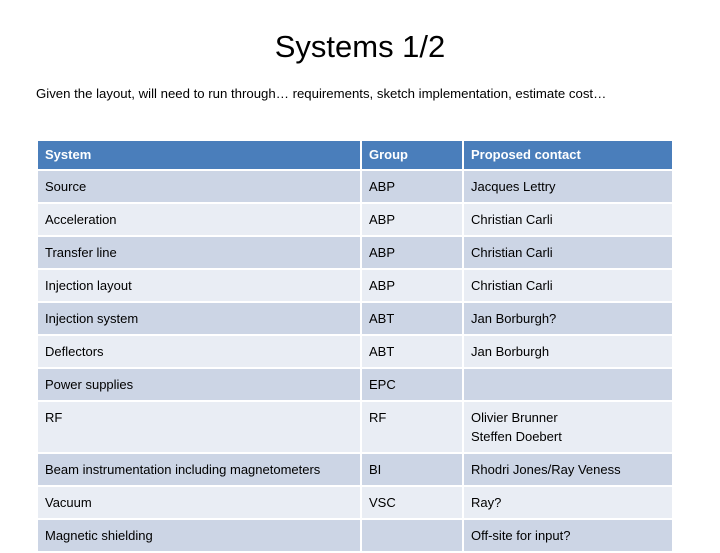  I want to click on cell-system: Injection system, so click(199, 318).